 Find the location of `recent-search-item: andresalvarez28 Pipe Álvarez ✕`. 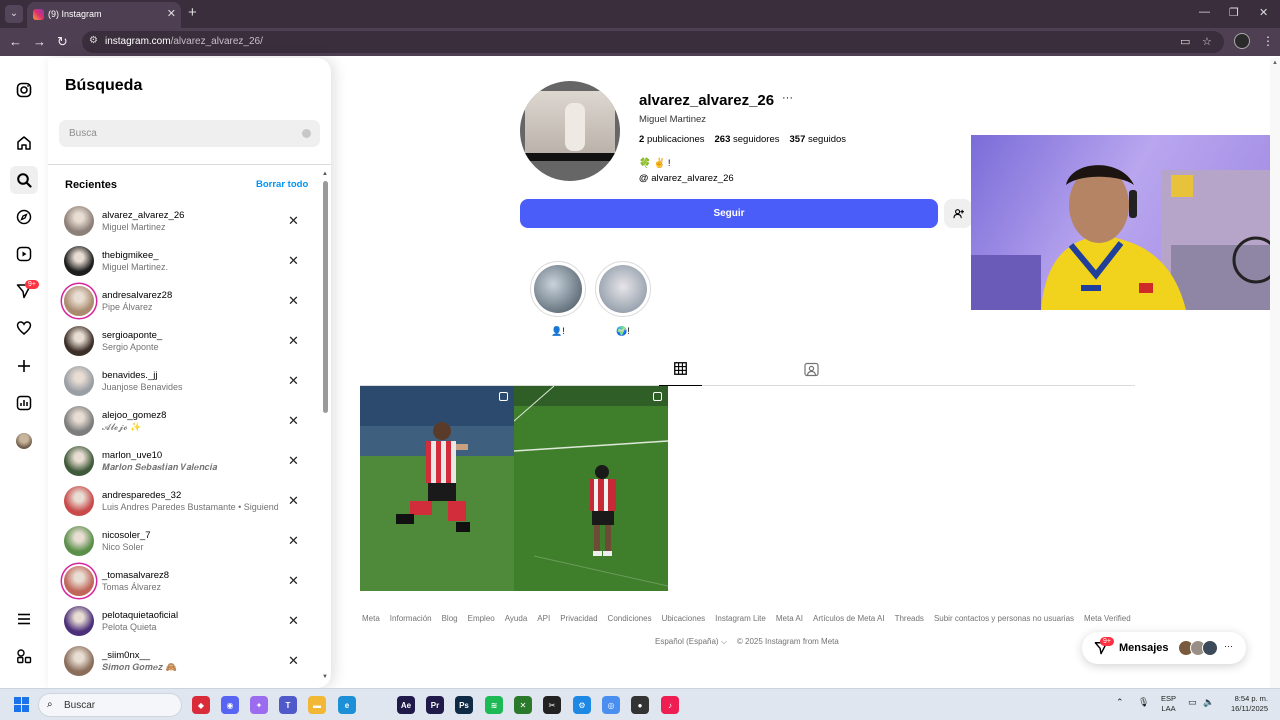

recent-search-item: andresalvarez28 Pipe Álvarez ✕ is located at coordinates (184, 301).